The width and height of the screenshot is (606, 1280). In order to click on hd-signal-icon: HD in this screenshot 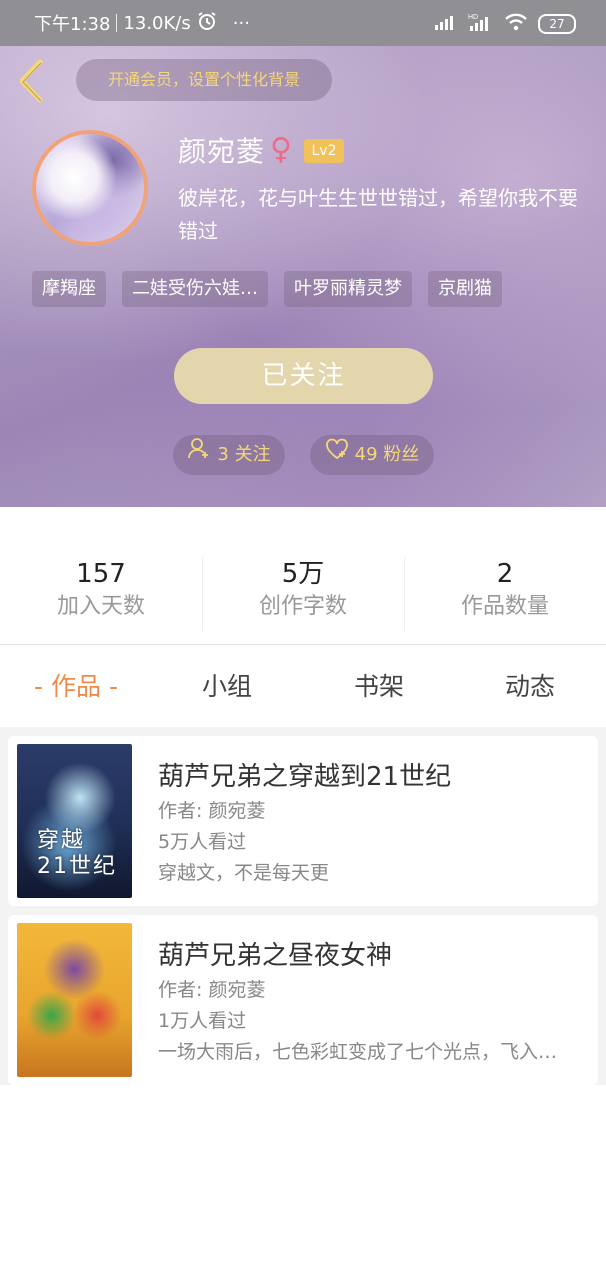, I will do `click(481, 24)`.